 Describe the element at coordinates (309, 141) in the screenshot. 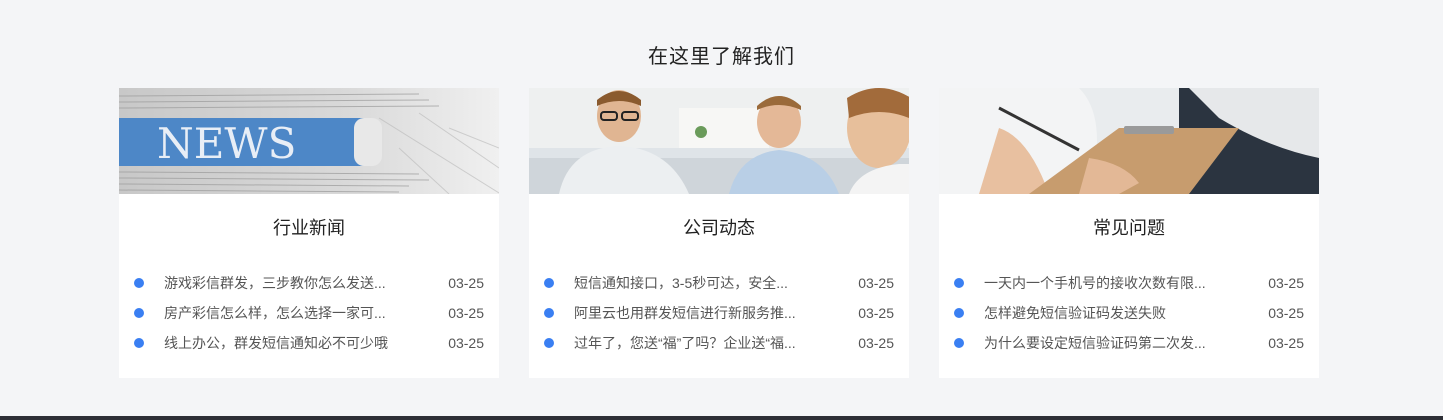

I see `newspaper-image: NEWS` at that location.